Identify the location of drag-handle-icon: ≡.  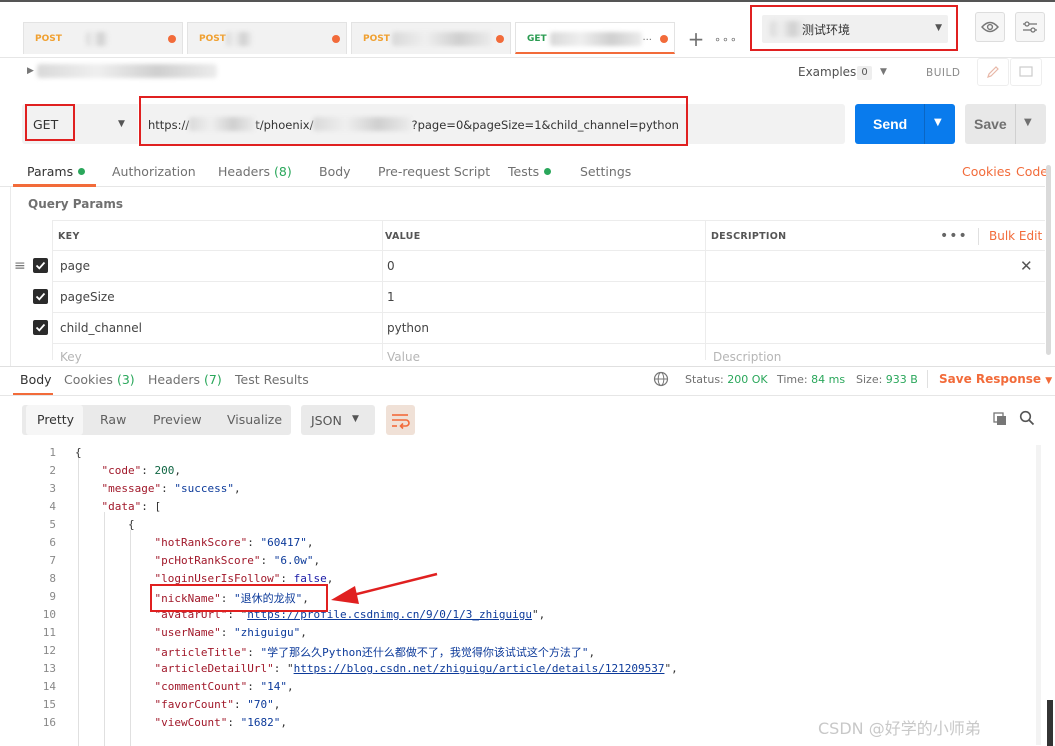
(20, 266).